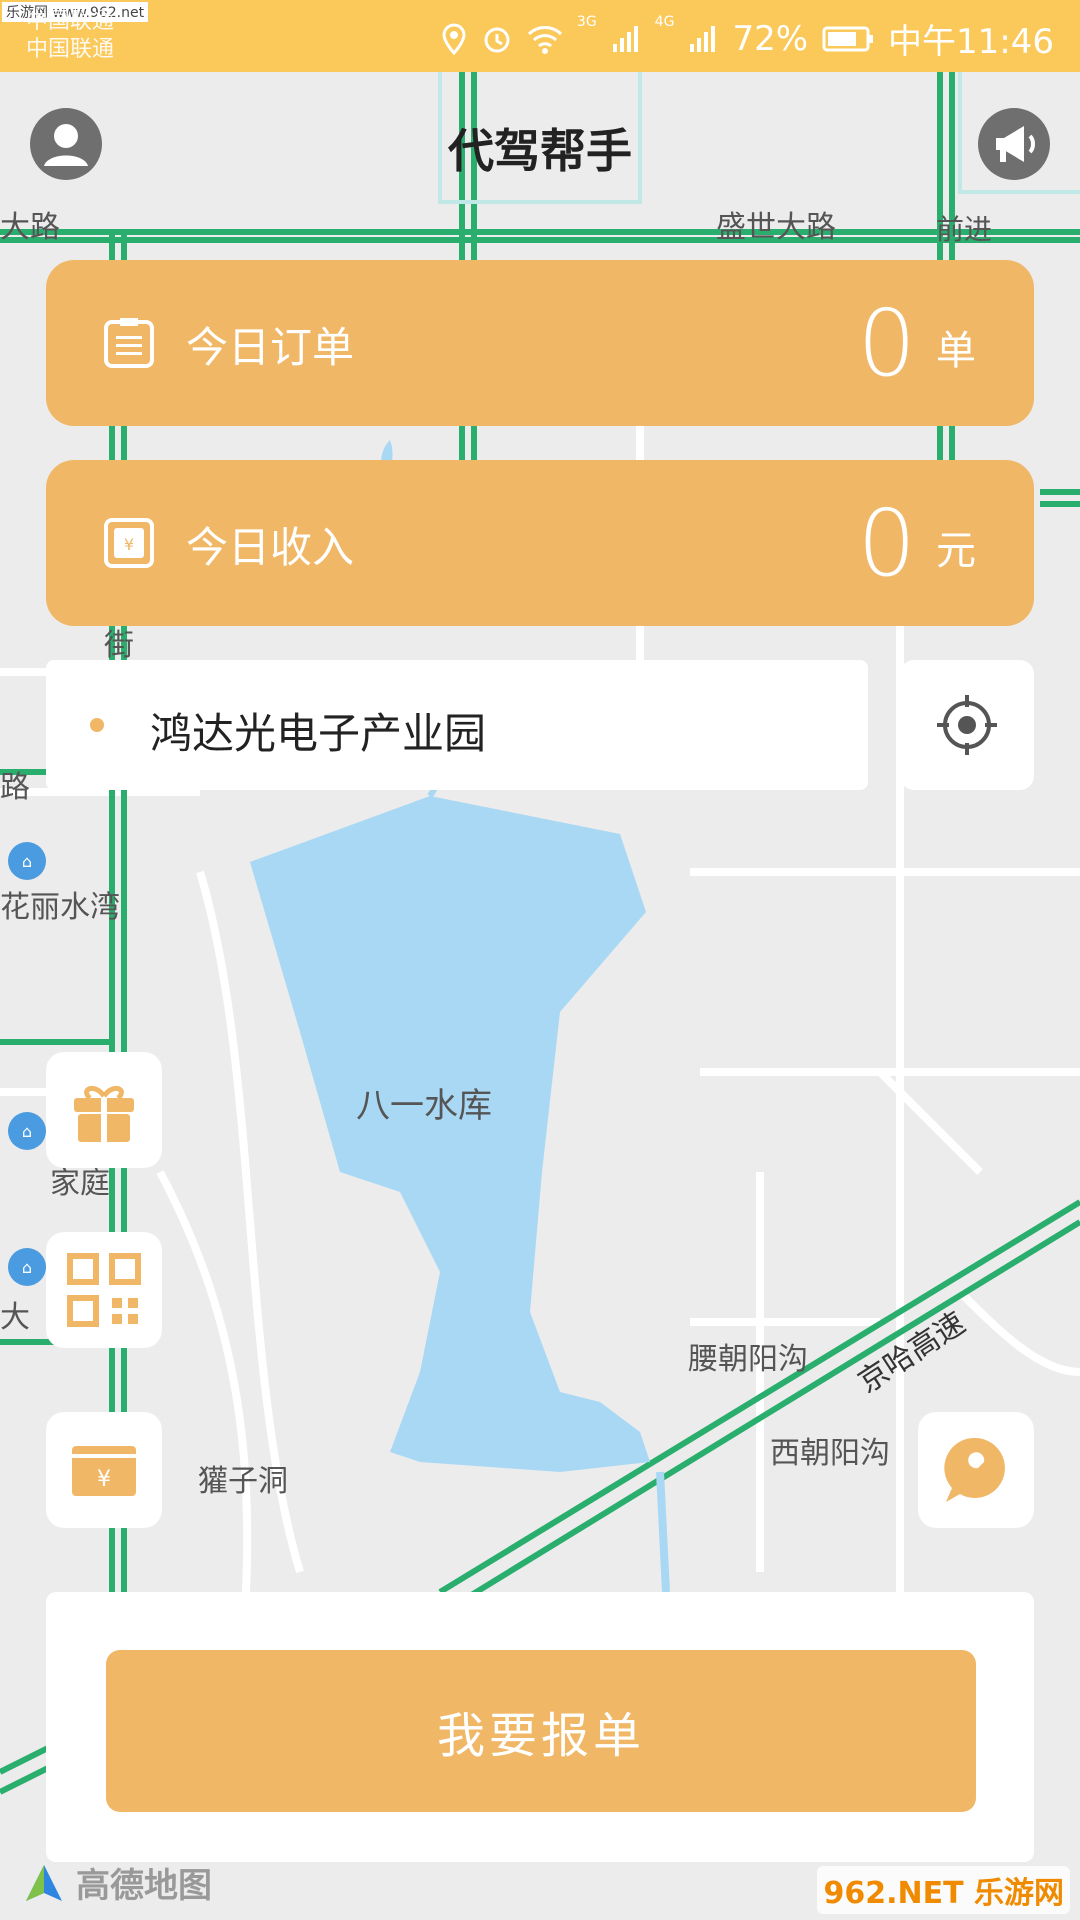 The image size is (1080, 1920). What do you see at coordinates (454, 38) in the screenshot?
I see `location-icon` at bounding box center [454, 38].